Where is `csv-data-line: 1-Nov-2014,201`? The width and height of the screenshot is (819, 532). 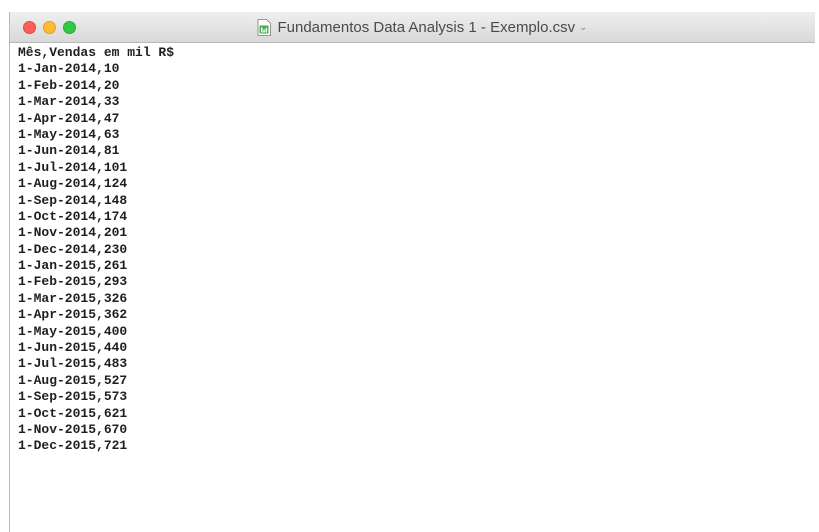
csv-data-line: 1-Nov-2014,201 is located at coordinates (73, 233).